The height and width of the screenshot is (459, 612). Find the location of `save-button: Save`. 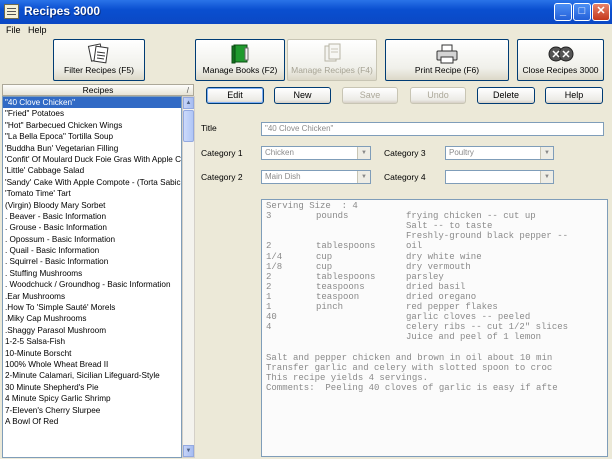

save-button: Save is located at coordinates (370, 95).